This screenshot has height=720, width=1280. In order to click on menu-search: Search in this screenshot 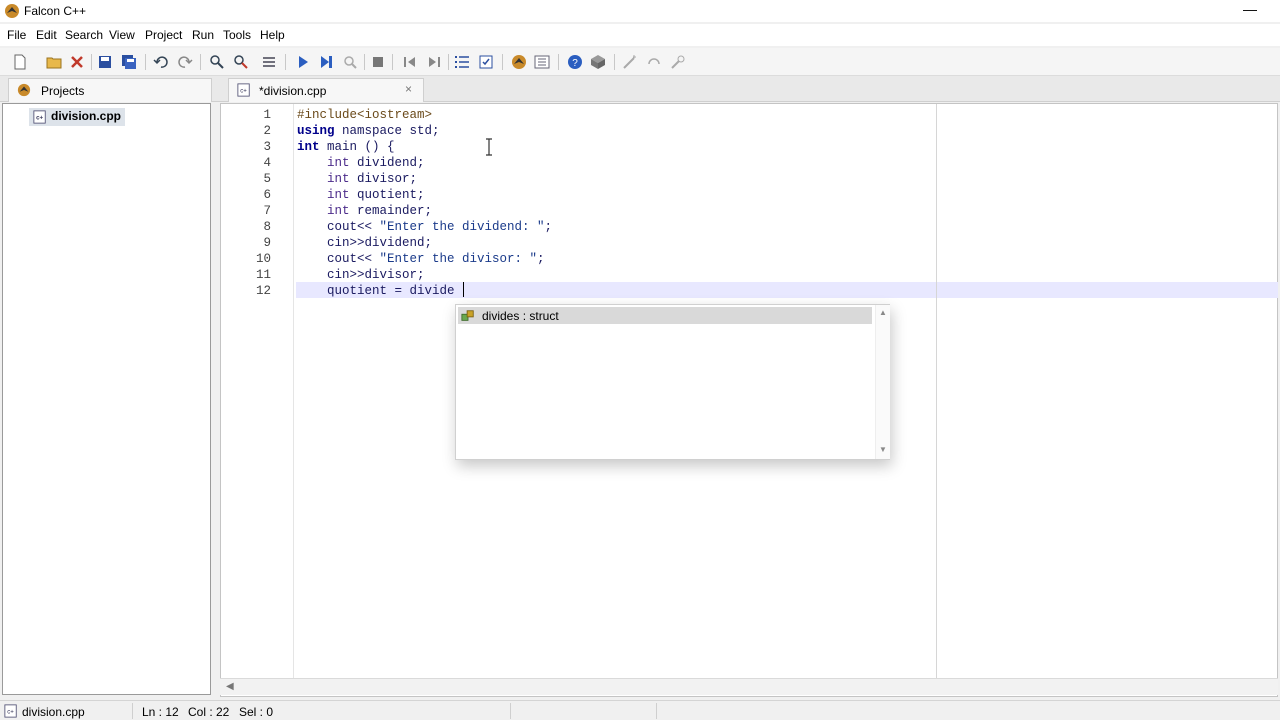, I will do `click(84, 35)`.